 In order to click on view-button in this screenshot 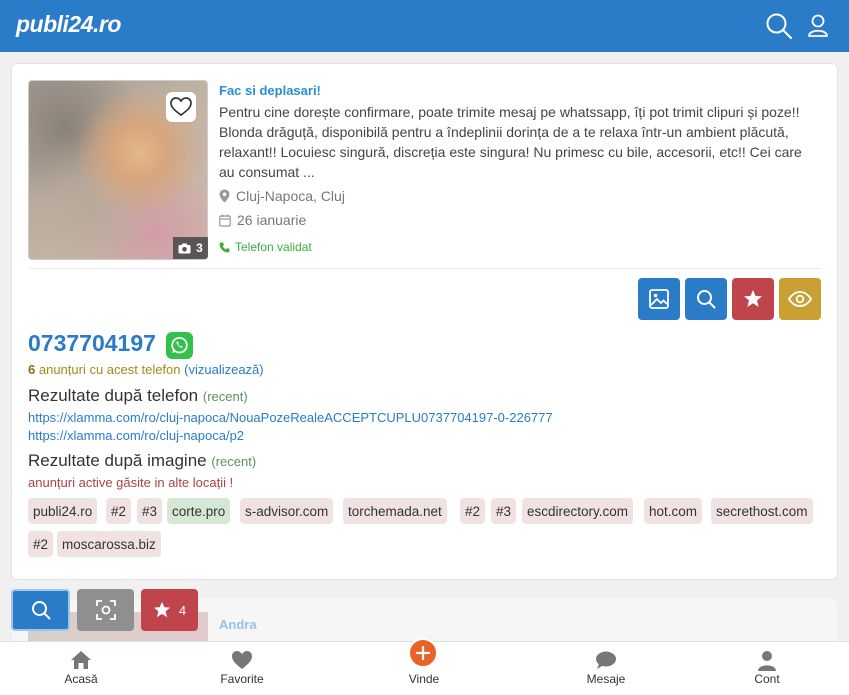, I will do `click(800, 299)`.